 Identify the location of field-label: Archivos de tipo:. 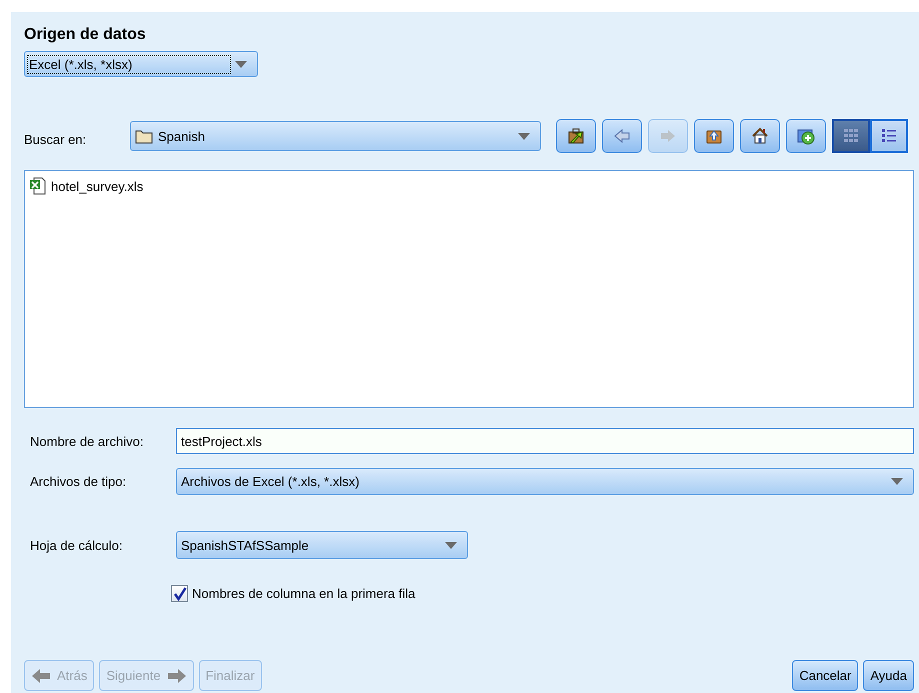
(78, 481).